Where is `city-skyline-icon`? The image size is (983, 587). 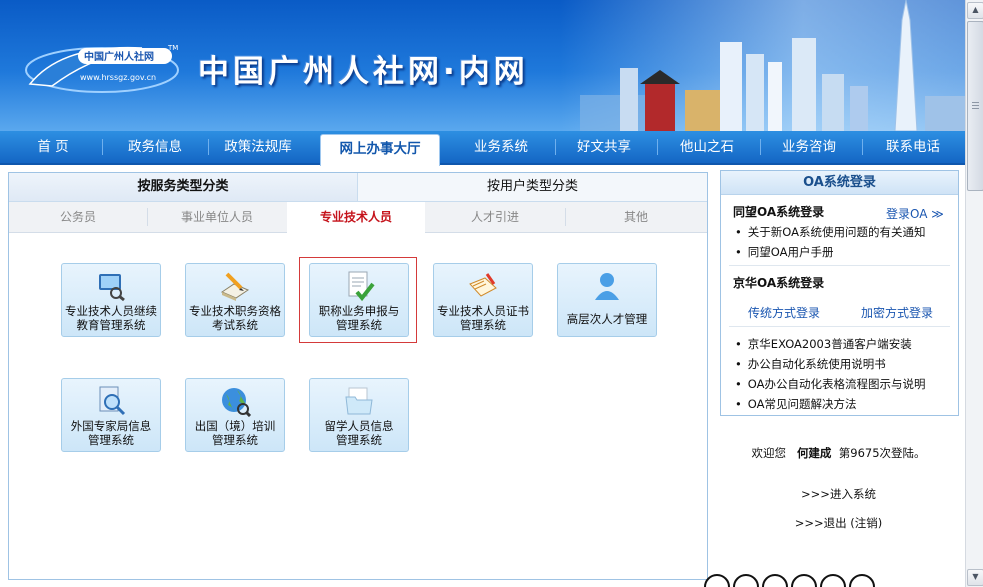 city-skyline-icon is located at coordinates (772, 65).